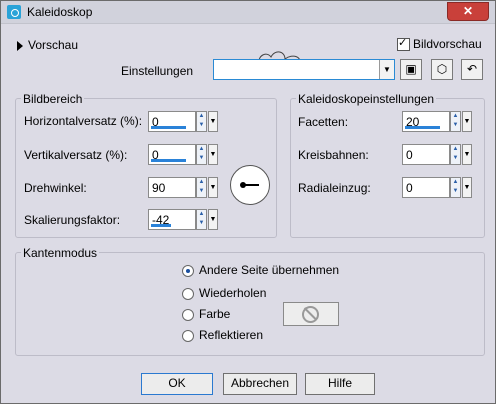 This screenshot has width=496, height=404. What do you see at coordinates (20, 45) in the screenshot?
I see `triangle-right-icon` at bounding box center [20, 45].